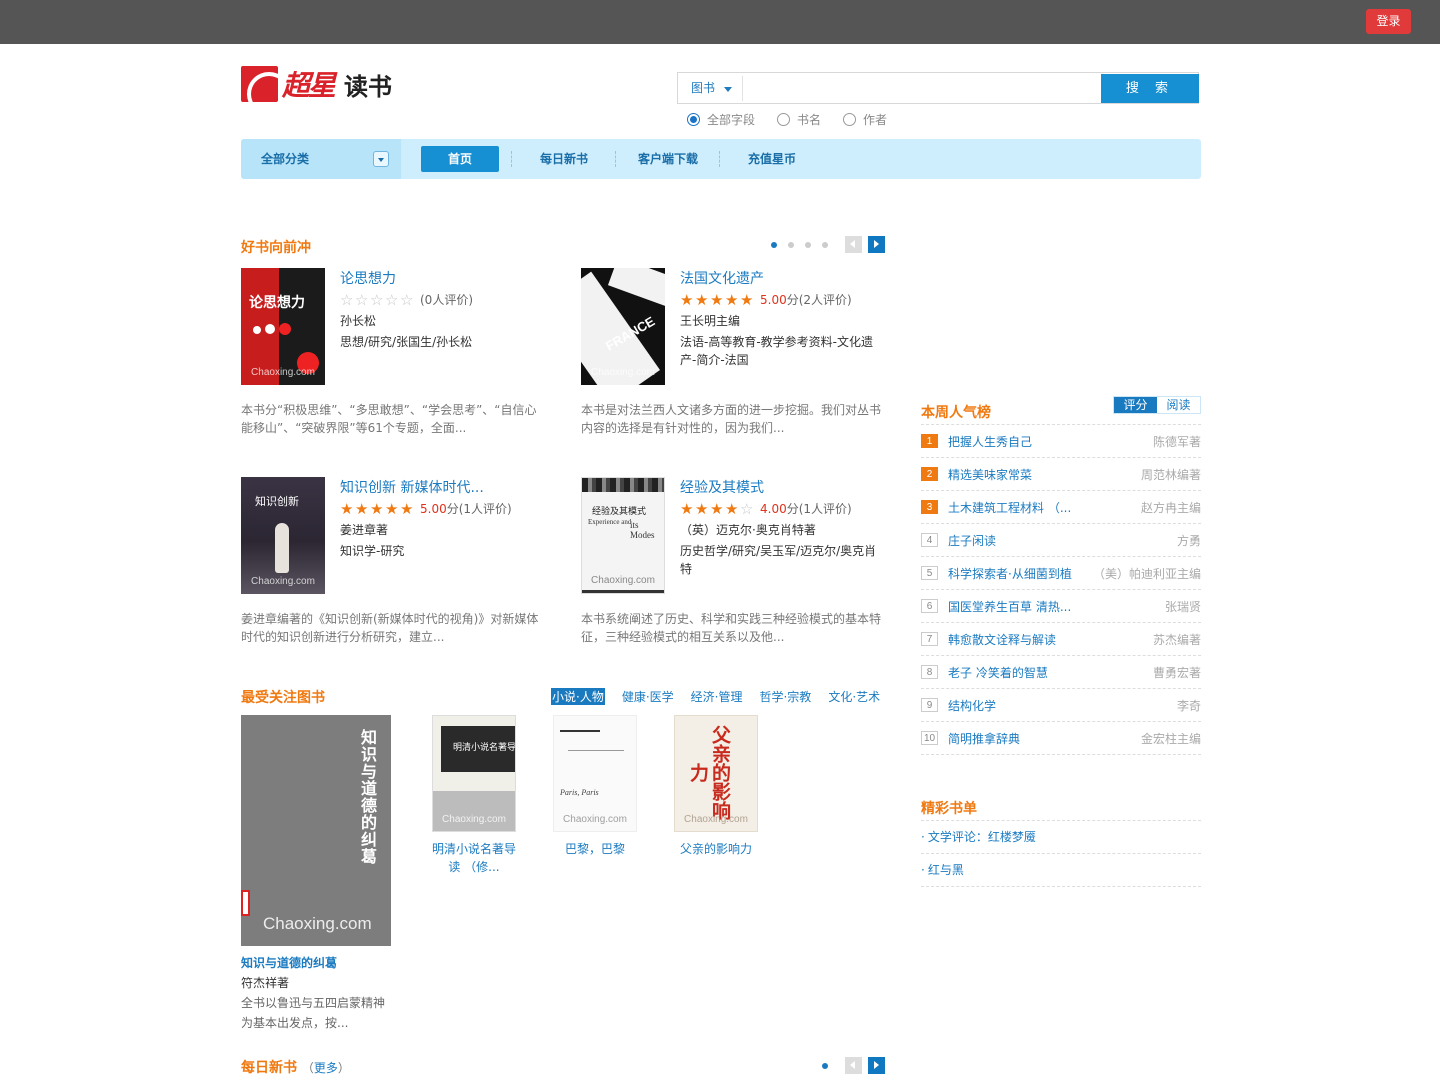  I want to click on book-title-link: 巴黎，巴黎, so click(595, 849).